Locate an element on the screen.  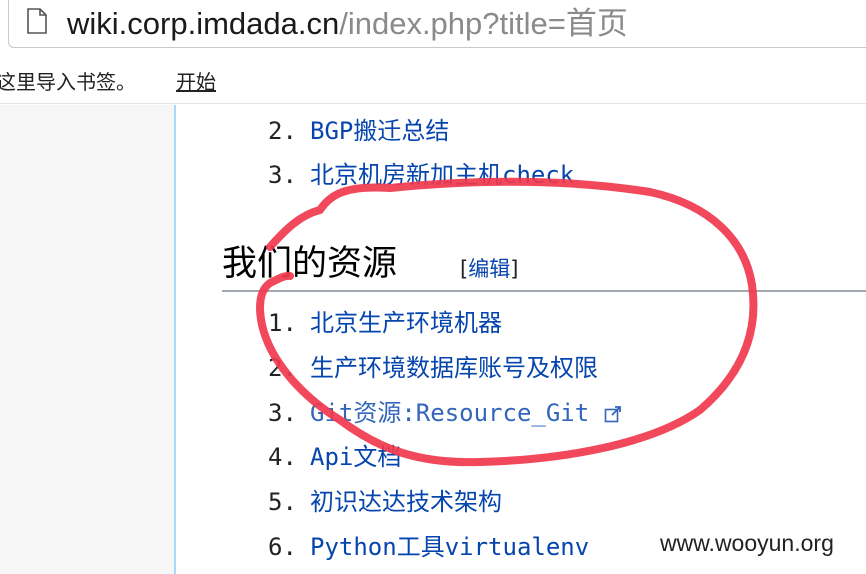
edit-bracket-open: [ is located at coordinates (464, 269).